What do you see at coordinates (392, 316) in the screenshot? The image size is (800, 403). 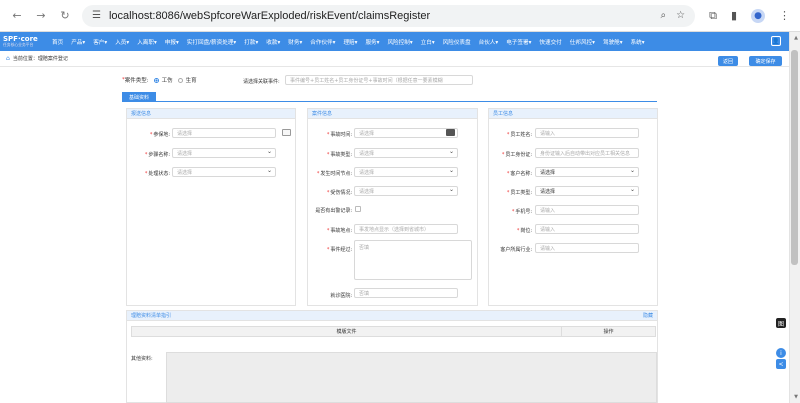 I see `attachments-title: 理赔资料清单指引 隐藏` at bounding box center [392, 316].